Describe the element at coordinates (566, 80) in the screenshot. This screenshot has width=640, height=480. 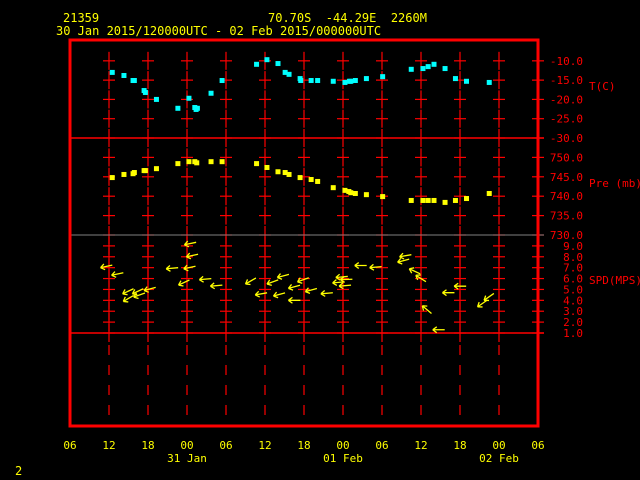
I see `y-tick-label: -15.0` at that location.